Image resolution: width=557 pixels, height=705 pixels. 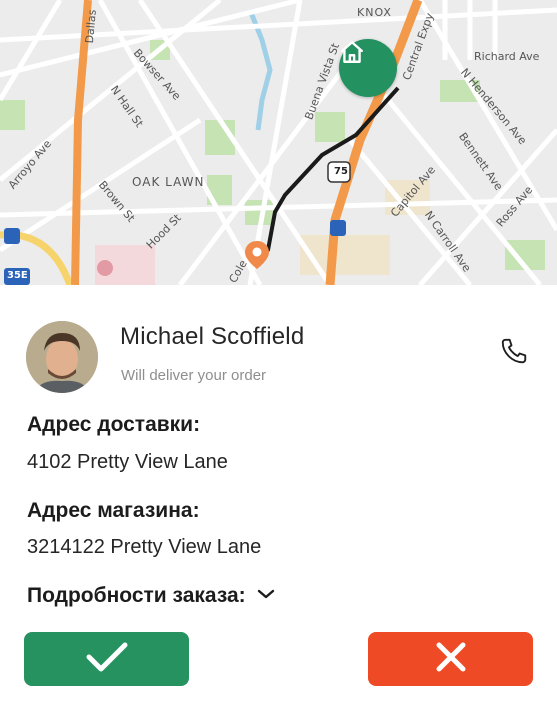 What do you see at coordinates (266, 596) in the screenshot?
I see `chevron-down-icon` at bounding box center [266, 596].